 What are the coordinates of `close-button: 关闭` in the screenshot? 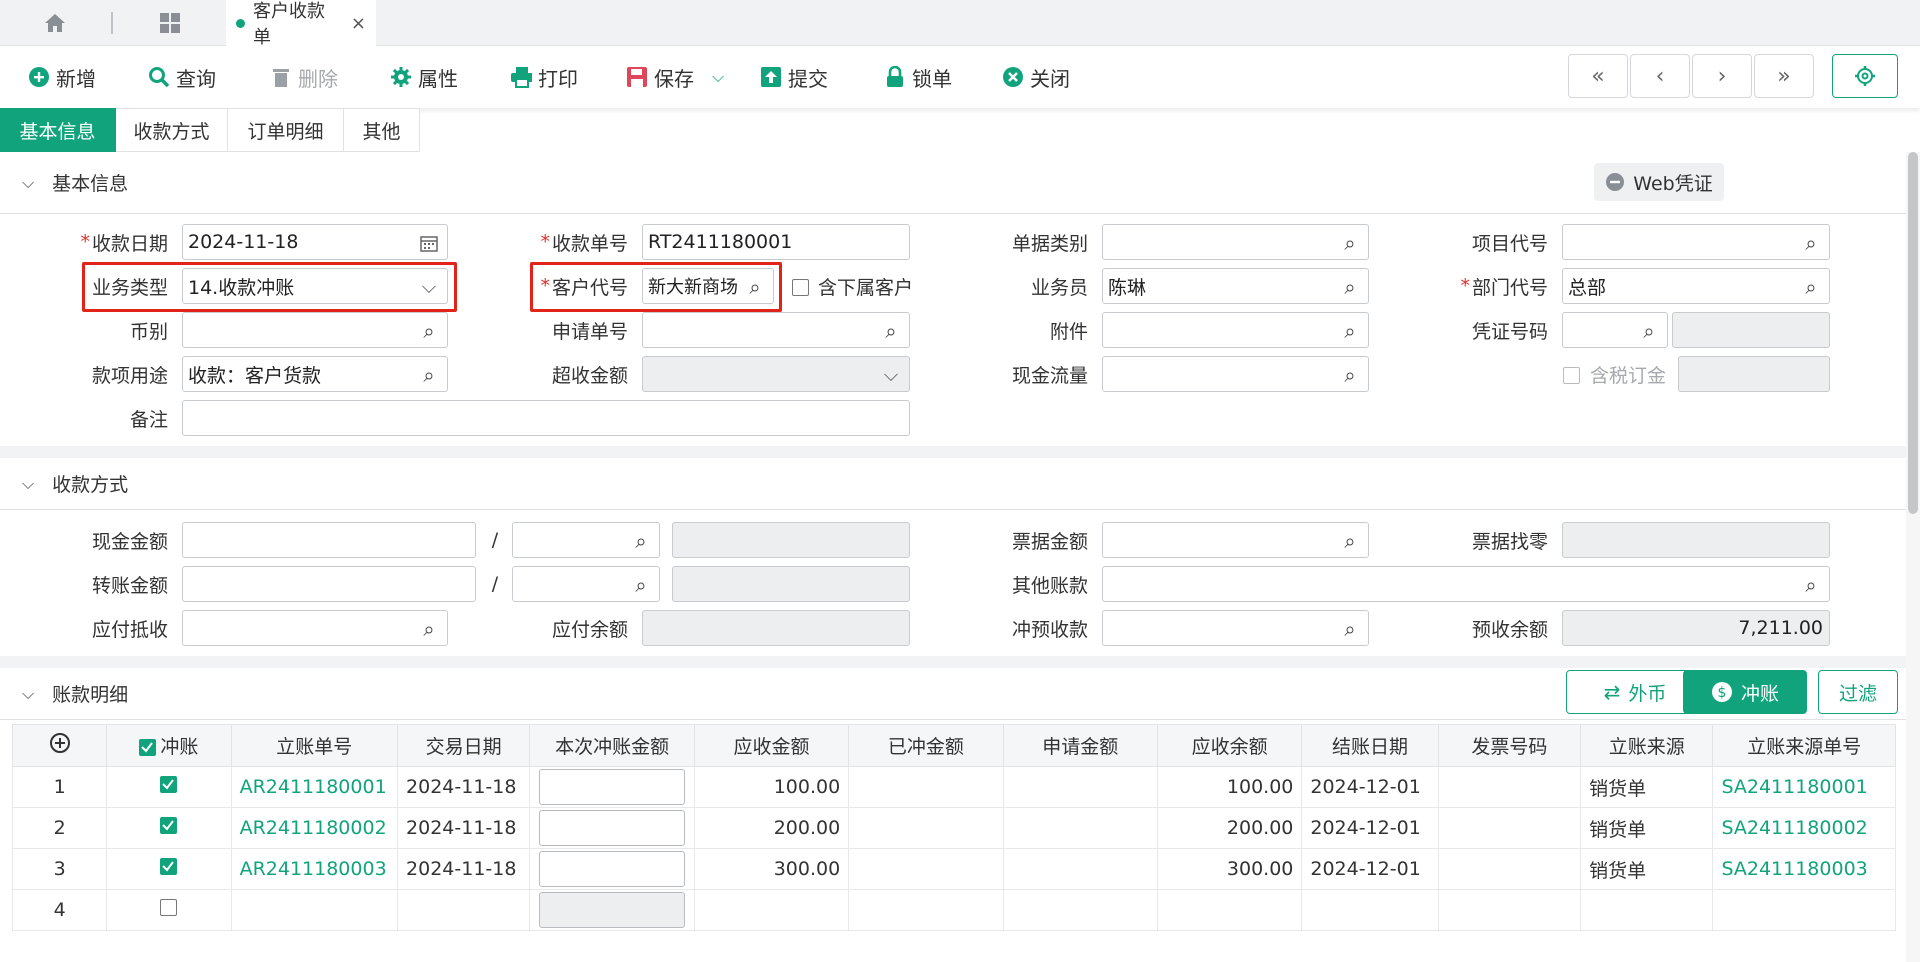 It's located at (1036, 77).